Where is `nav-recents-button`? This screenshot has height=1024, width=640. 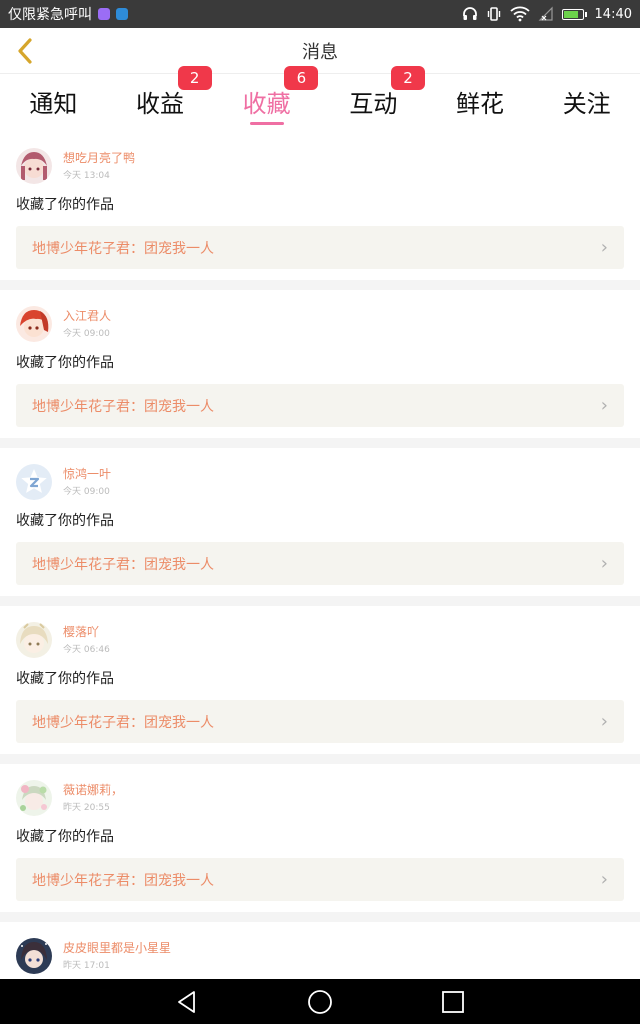 nav-recents-button is located at coordinates (453, 1002).